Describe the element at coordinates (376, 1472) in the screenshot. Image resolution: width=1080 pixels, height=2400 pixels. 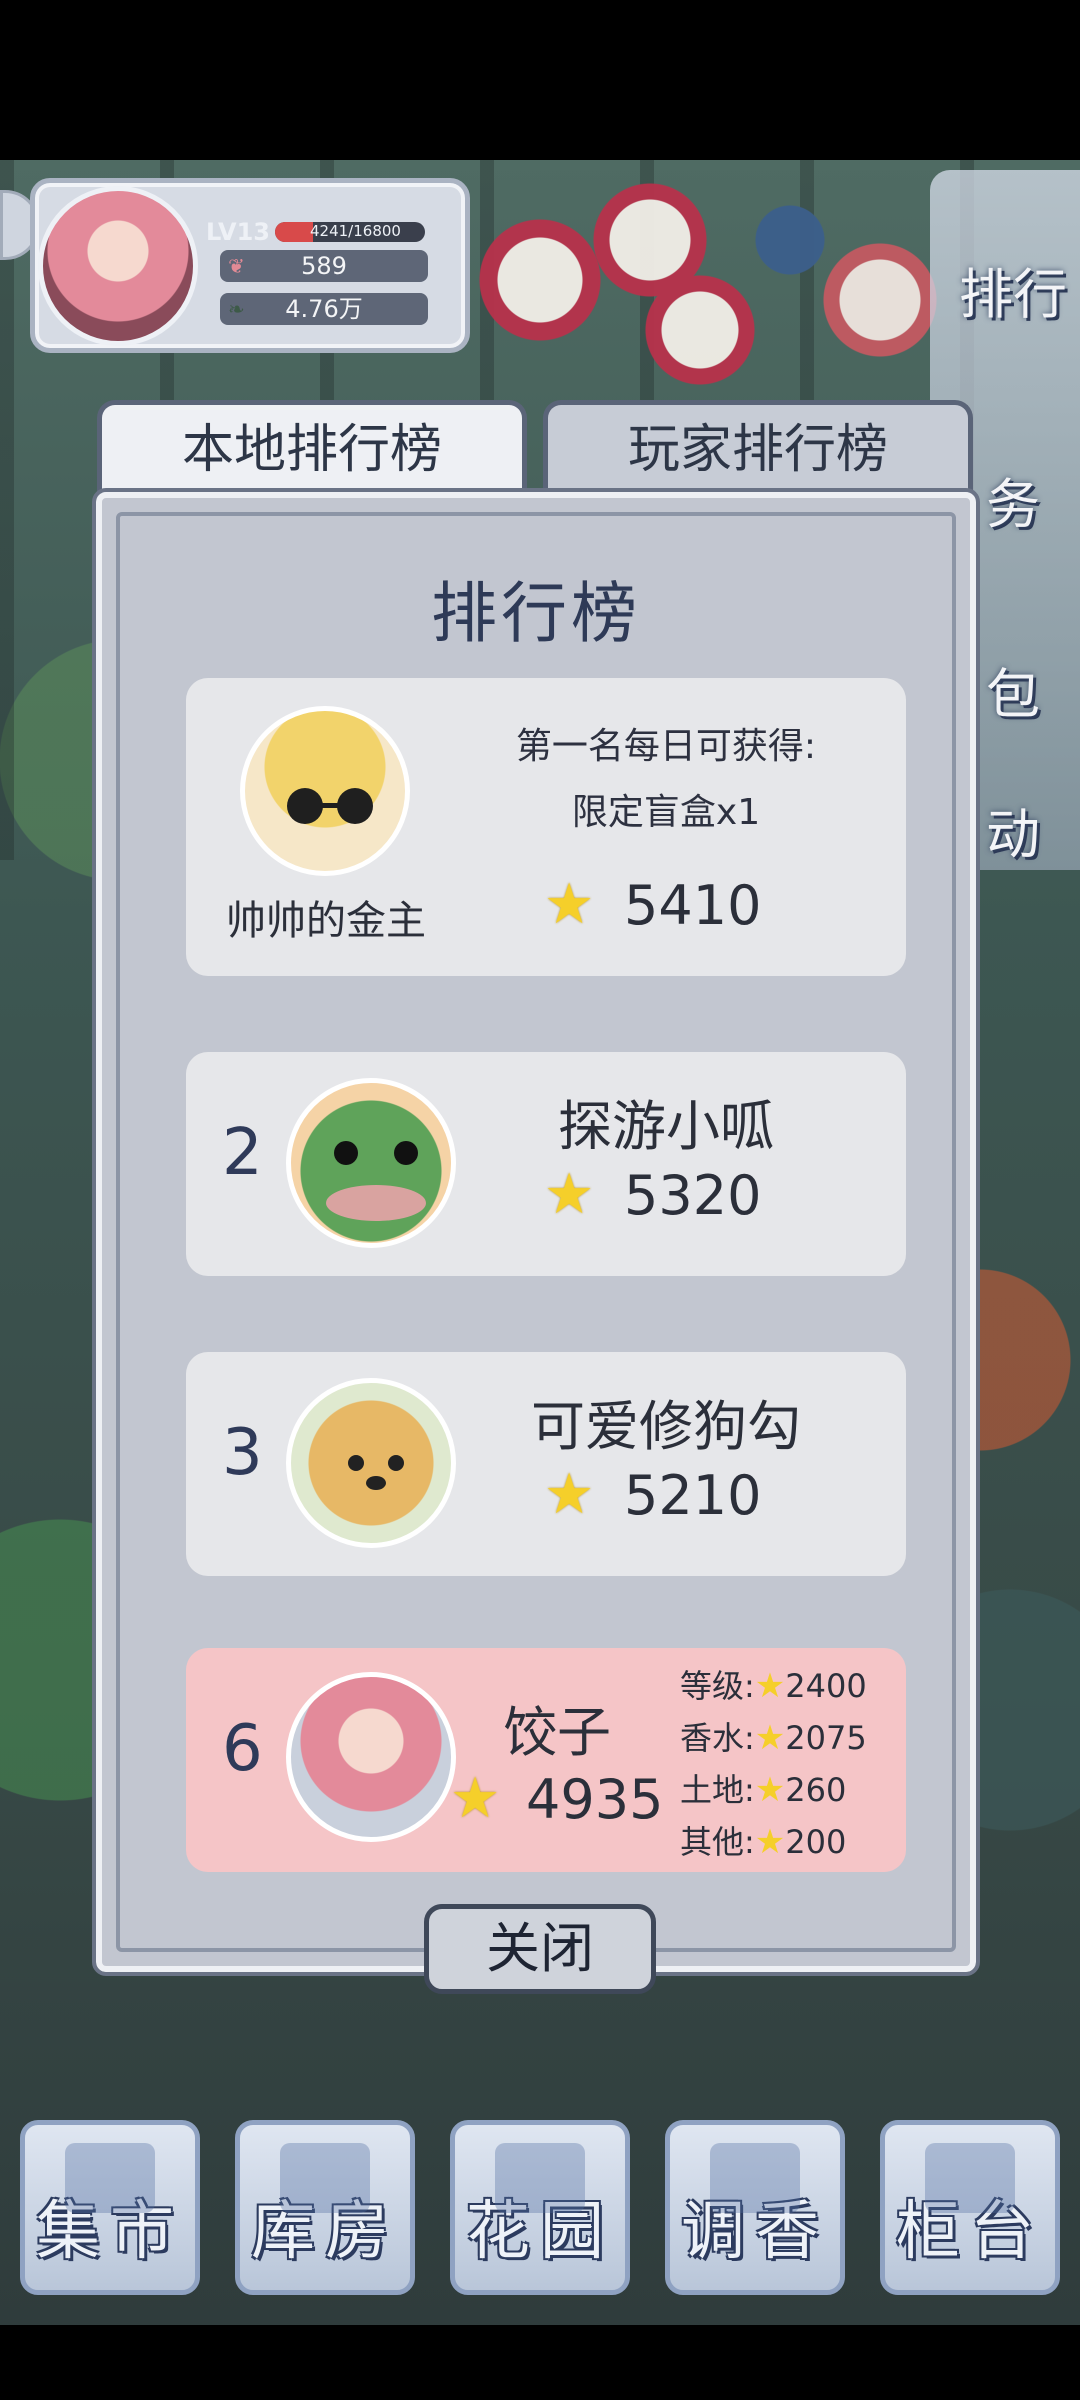
I see `dog-icon` at that location.